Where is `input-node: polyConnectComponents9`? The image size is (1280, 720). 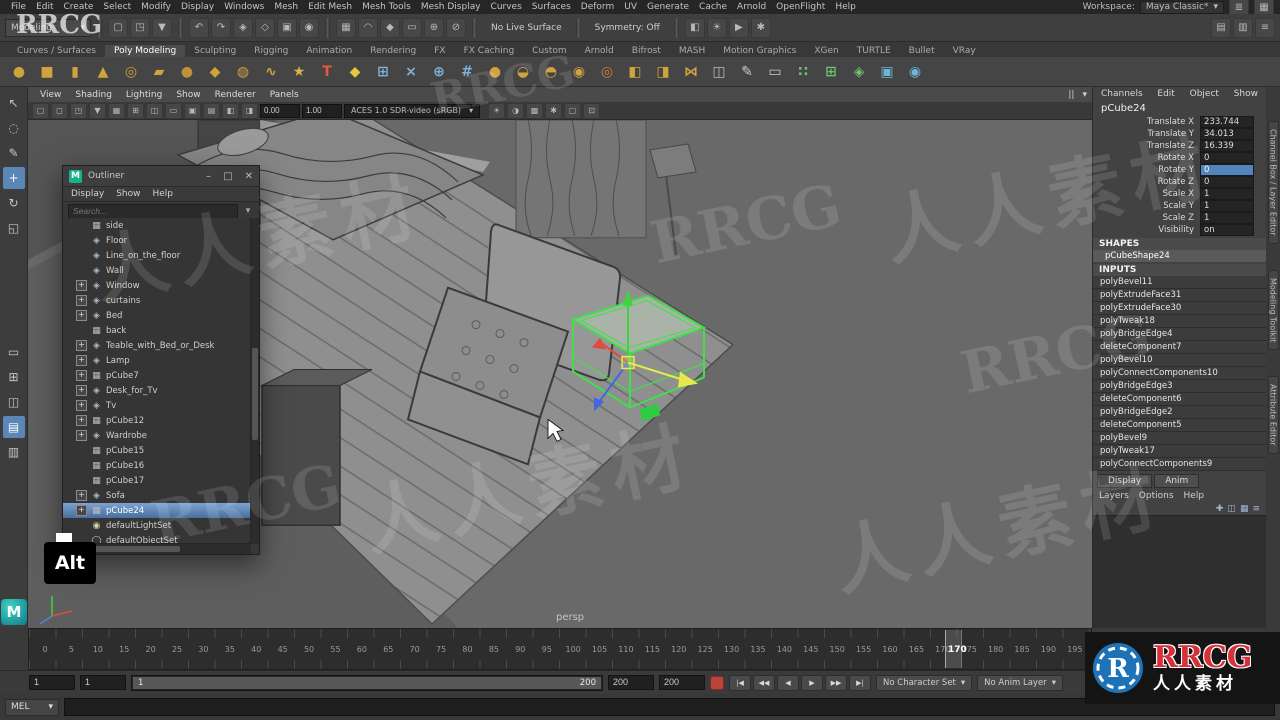 input-node: polyConnectComponents9 is located at coordinates (1179, 464).